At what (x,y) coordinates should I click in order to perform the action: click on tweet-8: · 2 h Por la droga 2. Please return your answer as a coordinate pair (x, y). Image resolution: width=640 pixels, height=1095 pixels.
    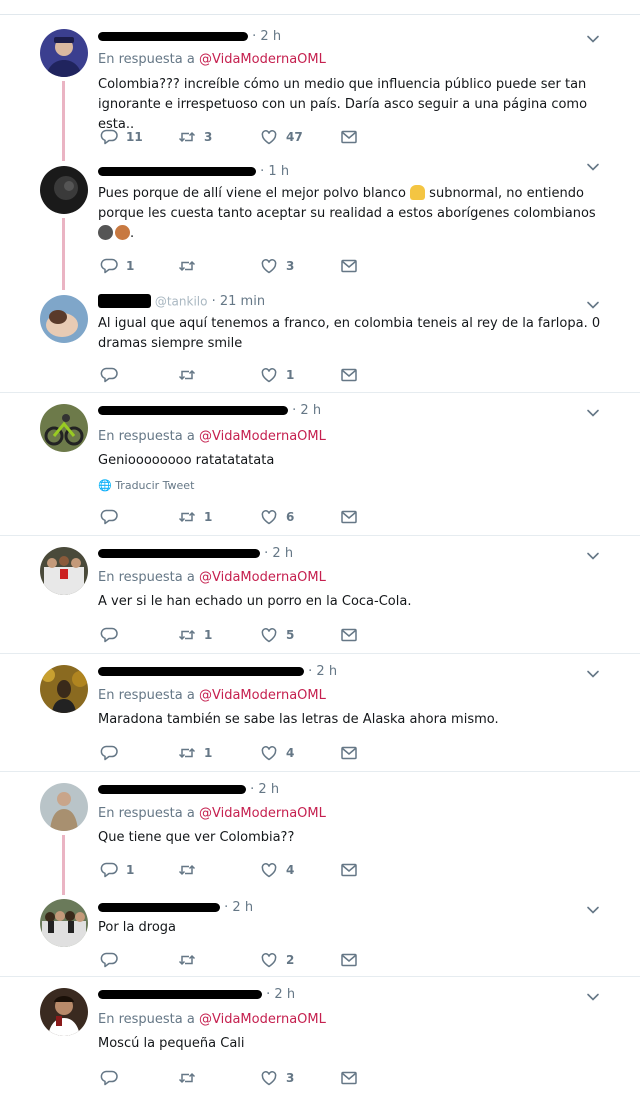
    Looking at the image, I should click on (320, 932).